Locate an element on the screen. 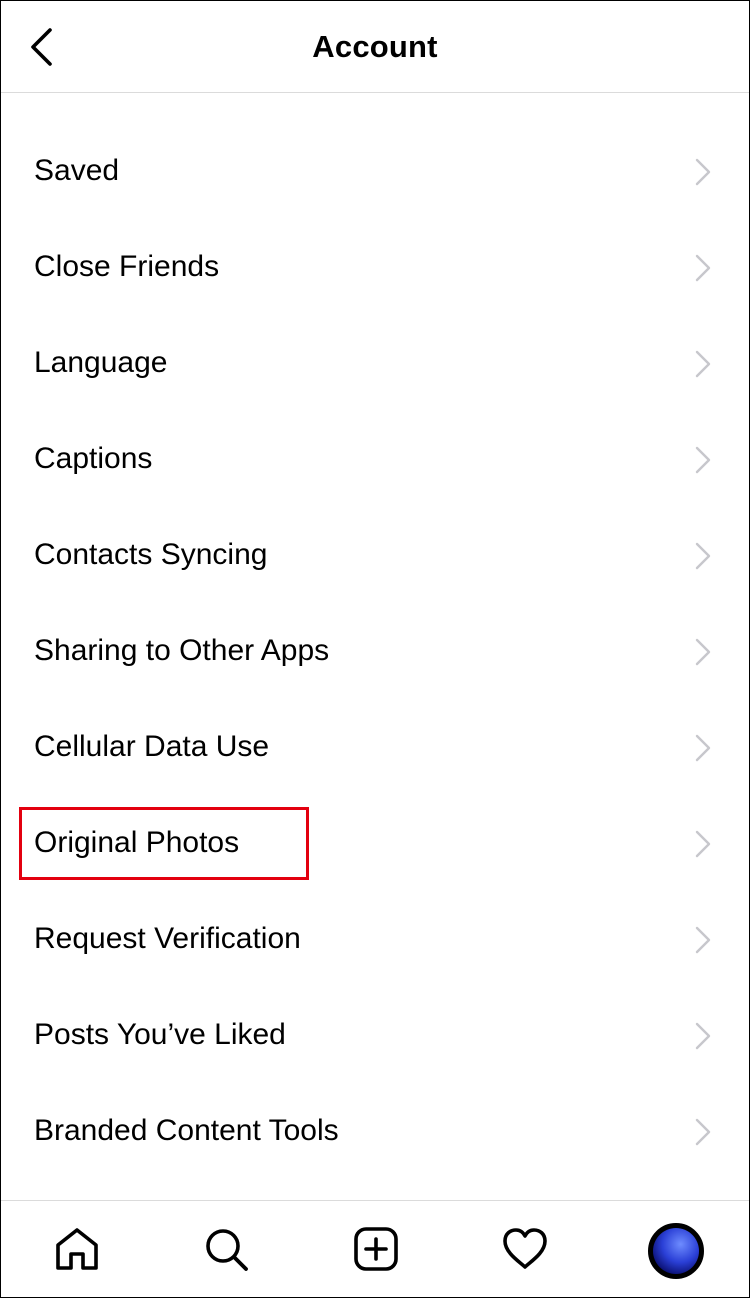  heart-icon is located at coordinates (525, 1248).